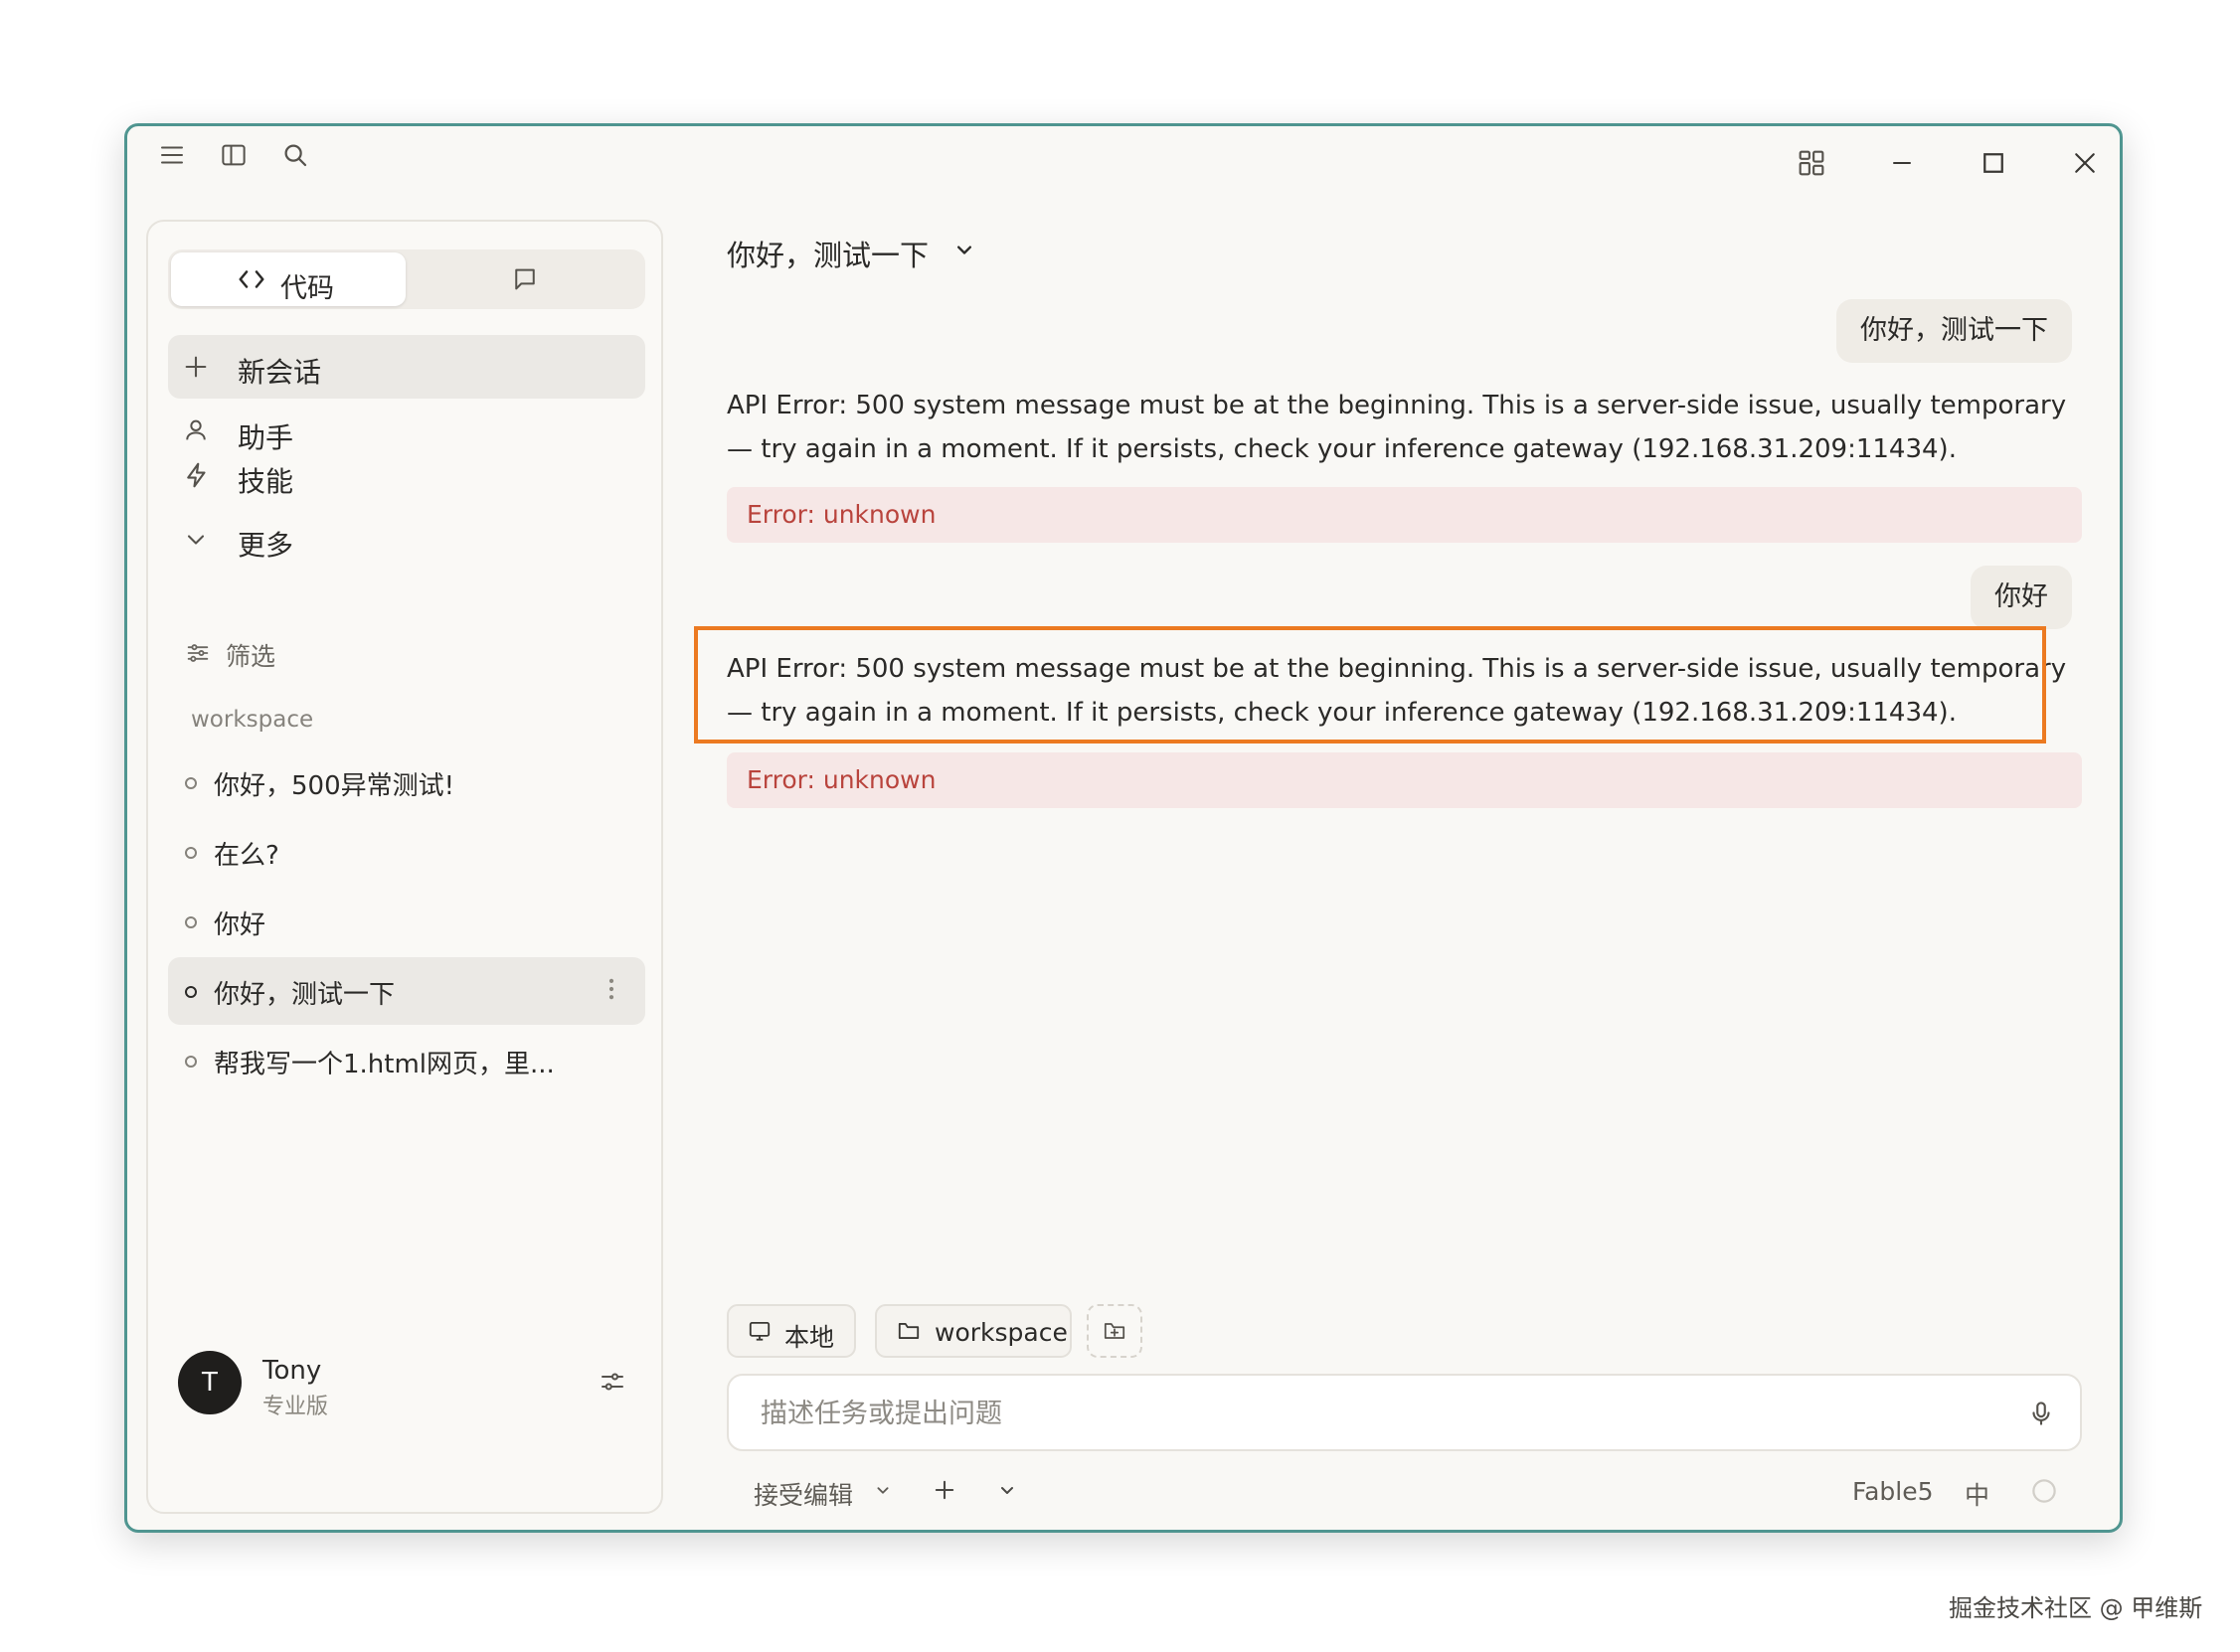  I want to click on prompt-input, so click(1367, 1413).